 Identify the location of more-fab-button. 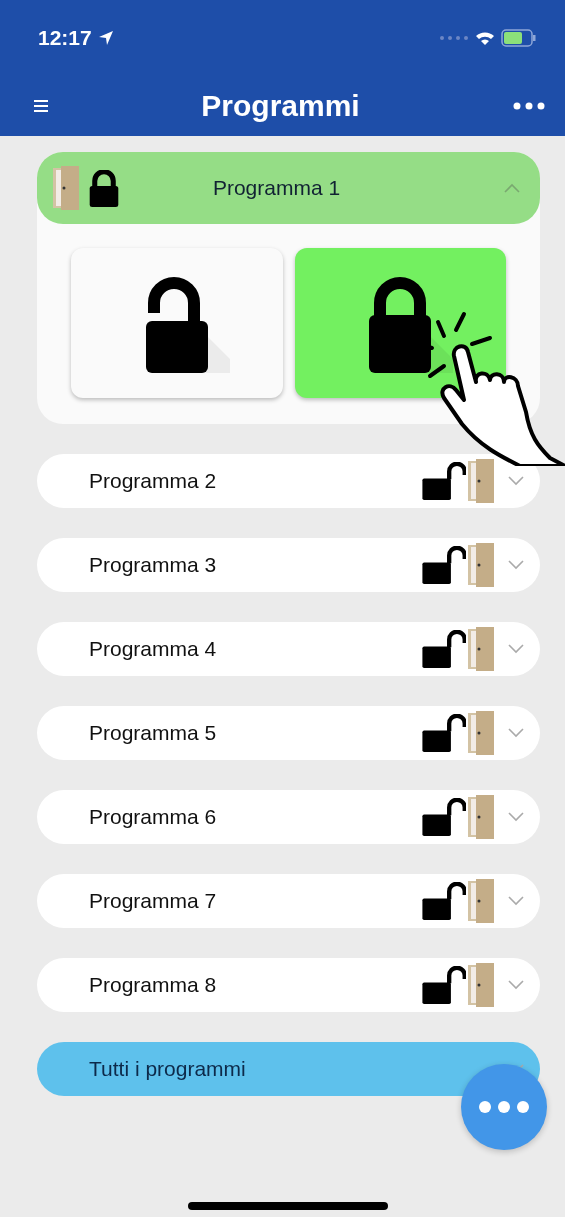
(504, 1107).